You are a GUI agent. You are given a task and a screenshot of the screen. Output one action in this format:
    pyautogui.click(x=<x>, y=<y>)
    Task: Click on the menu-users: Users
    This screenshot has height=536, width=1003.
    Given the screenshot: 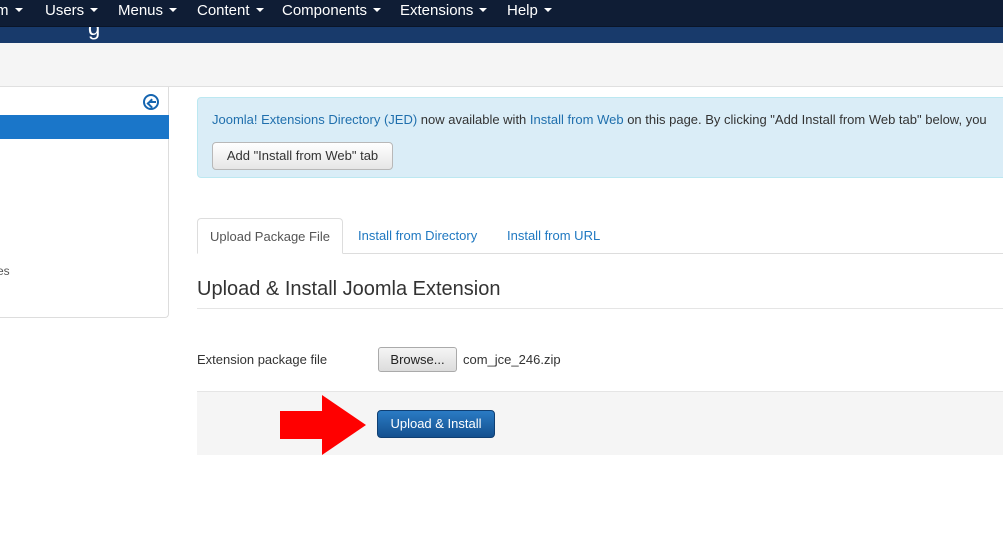 What is the action you would take?
    pyautogui.click(x=72, y=12)
    